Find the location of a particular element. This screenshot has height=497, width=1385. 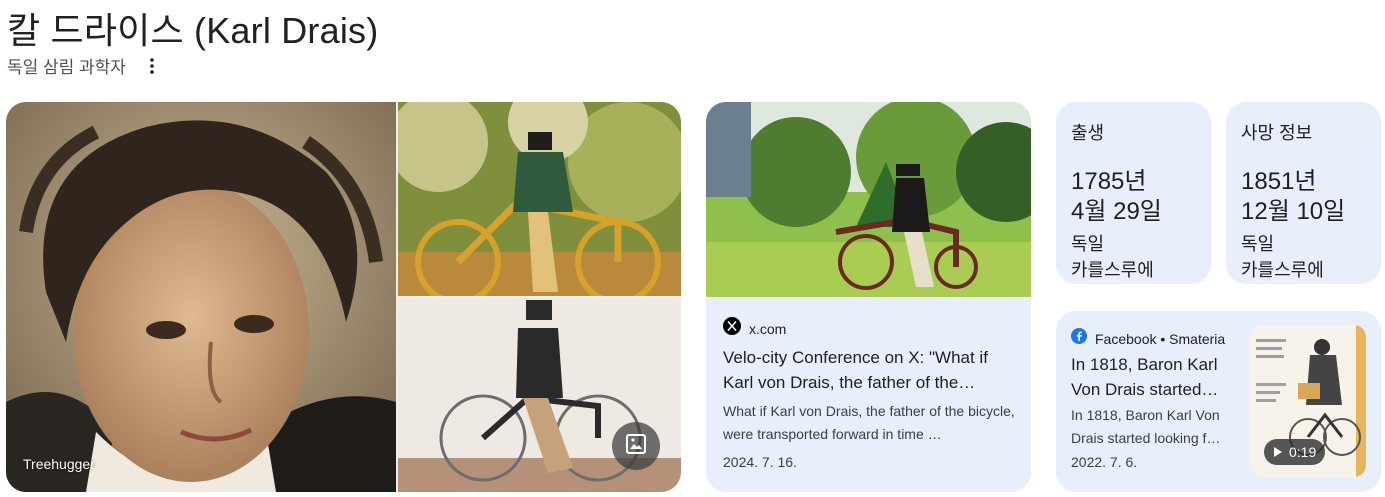

death-place: 독일 카를스루에 is located at coordinates (1303, 257).